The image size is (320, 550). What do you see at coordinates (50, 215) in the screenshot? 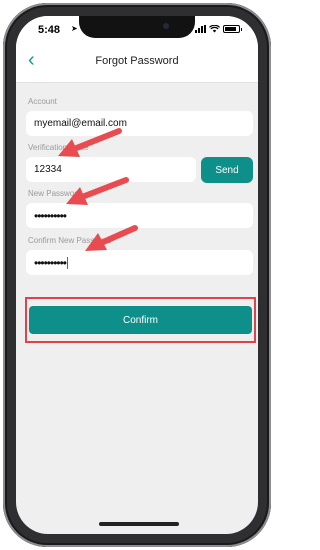
I see `new-password-value: ••••••••••` at bounding box center [50, 215].